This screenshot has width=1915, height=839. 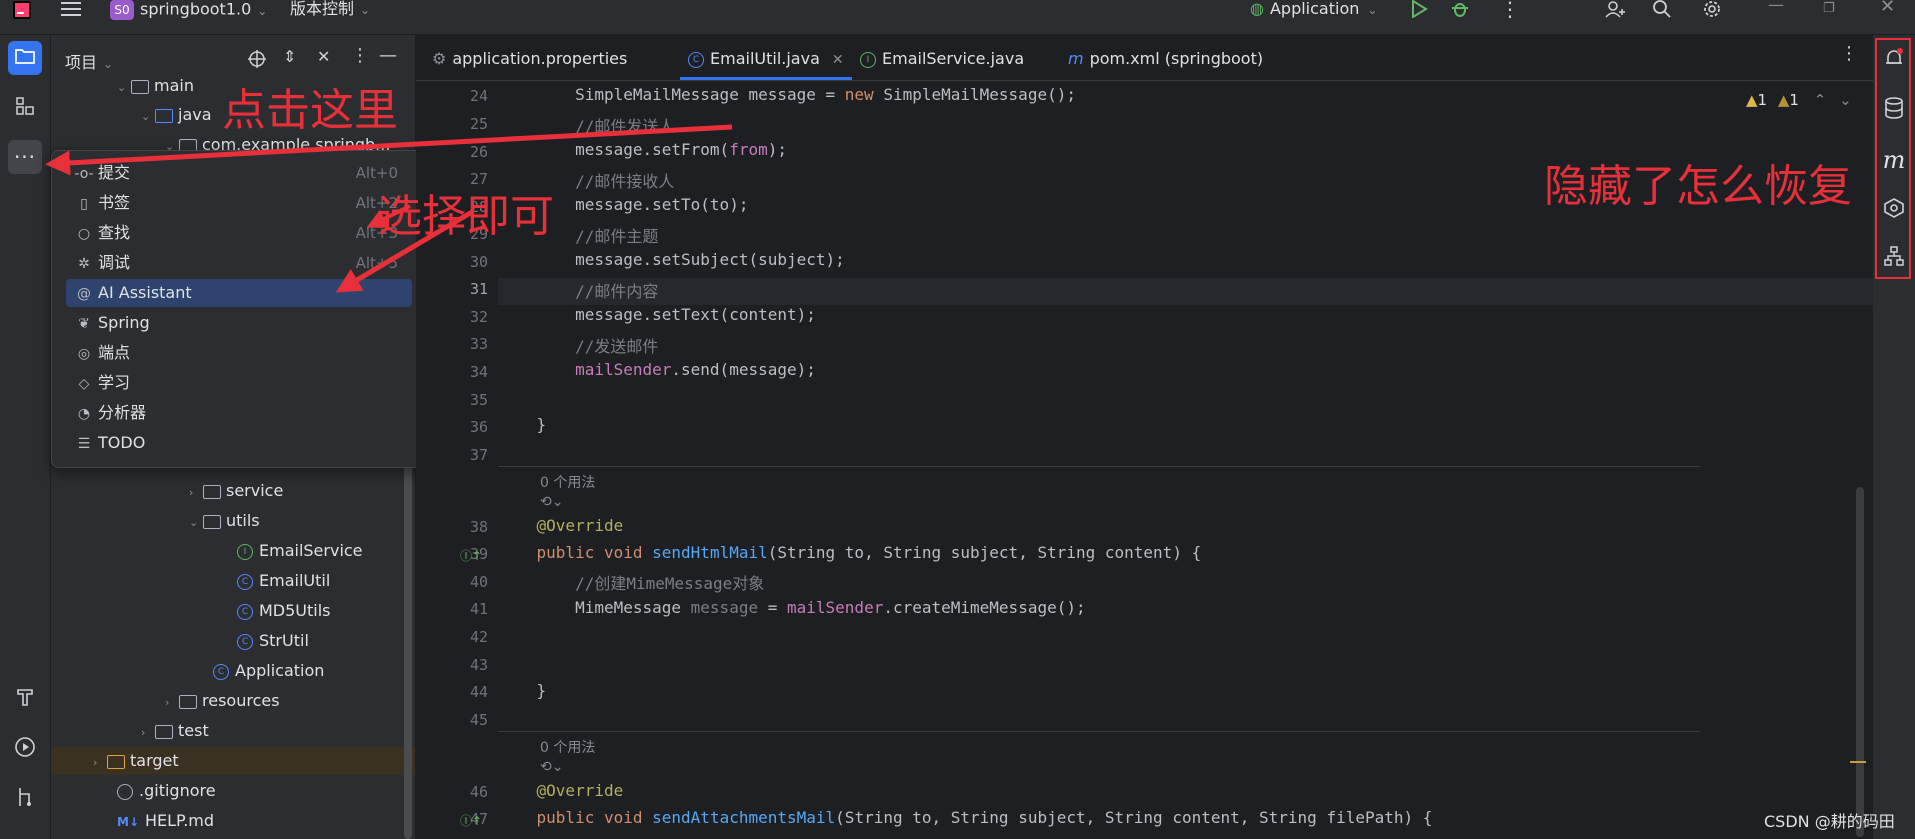 What do you see at coordinates (1698, 186) in the screenshot?
I see `annotation-hidden-restore: 隐藏了怎么恢复` at bounding box center [1698, 186].